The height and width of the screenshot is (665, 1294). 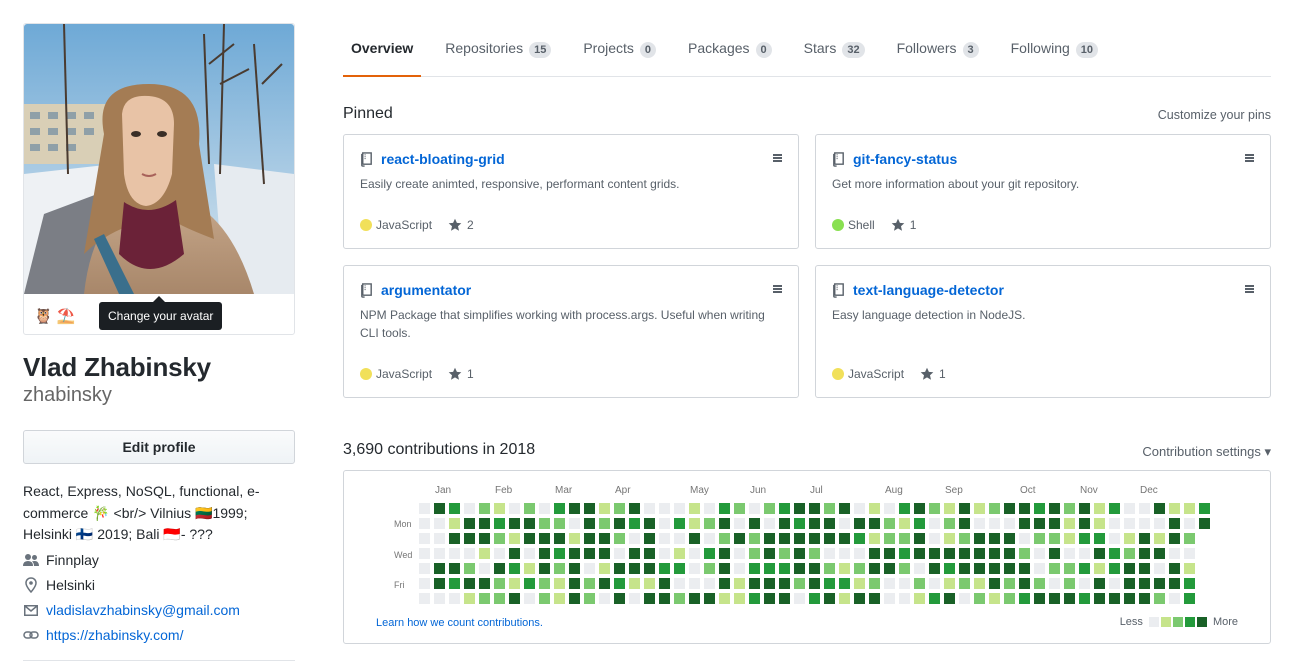 I want to click on learn-contributions-link: Learn how we count contributions., so click(x=459, y=623).